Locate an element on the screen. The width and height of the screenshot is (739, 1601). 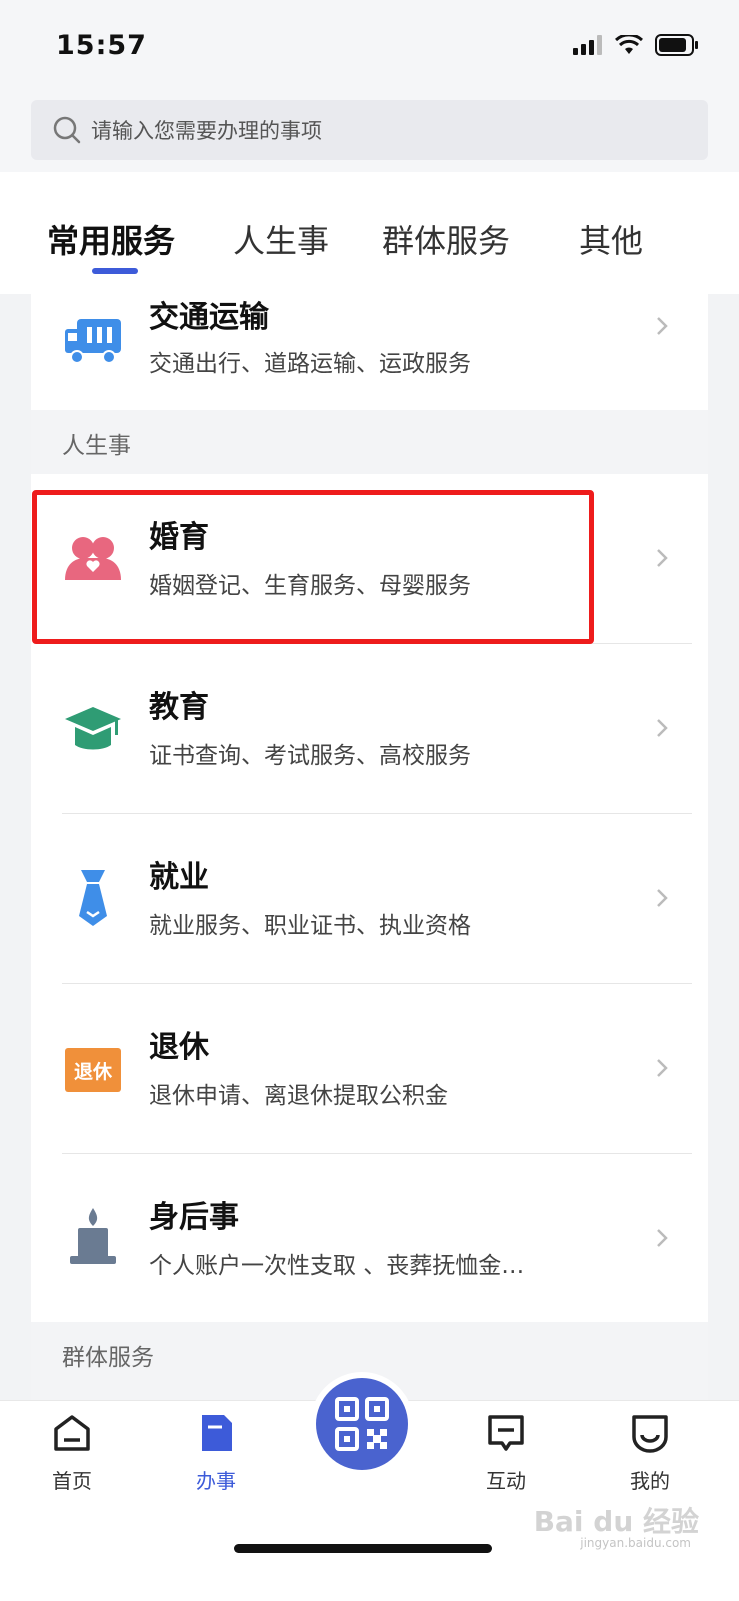
service-item-transport: 交通运输 交通出行、道路运输、运政服务 is located at coordinates (369, 359).